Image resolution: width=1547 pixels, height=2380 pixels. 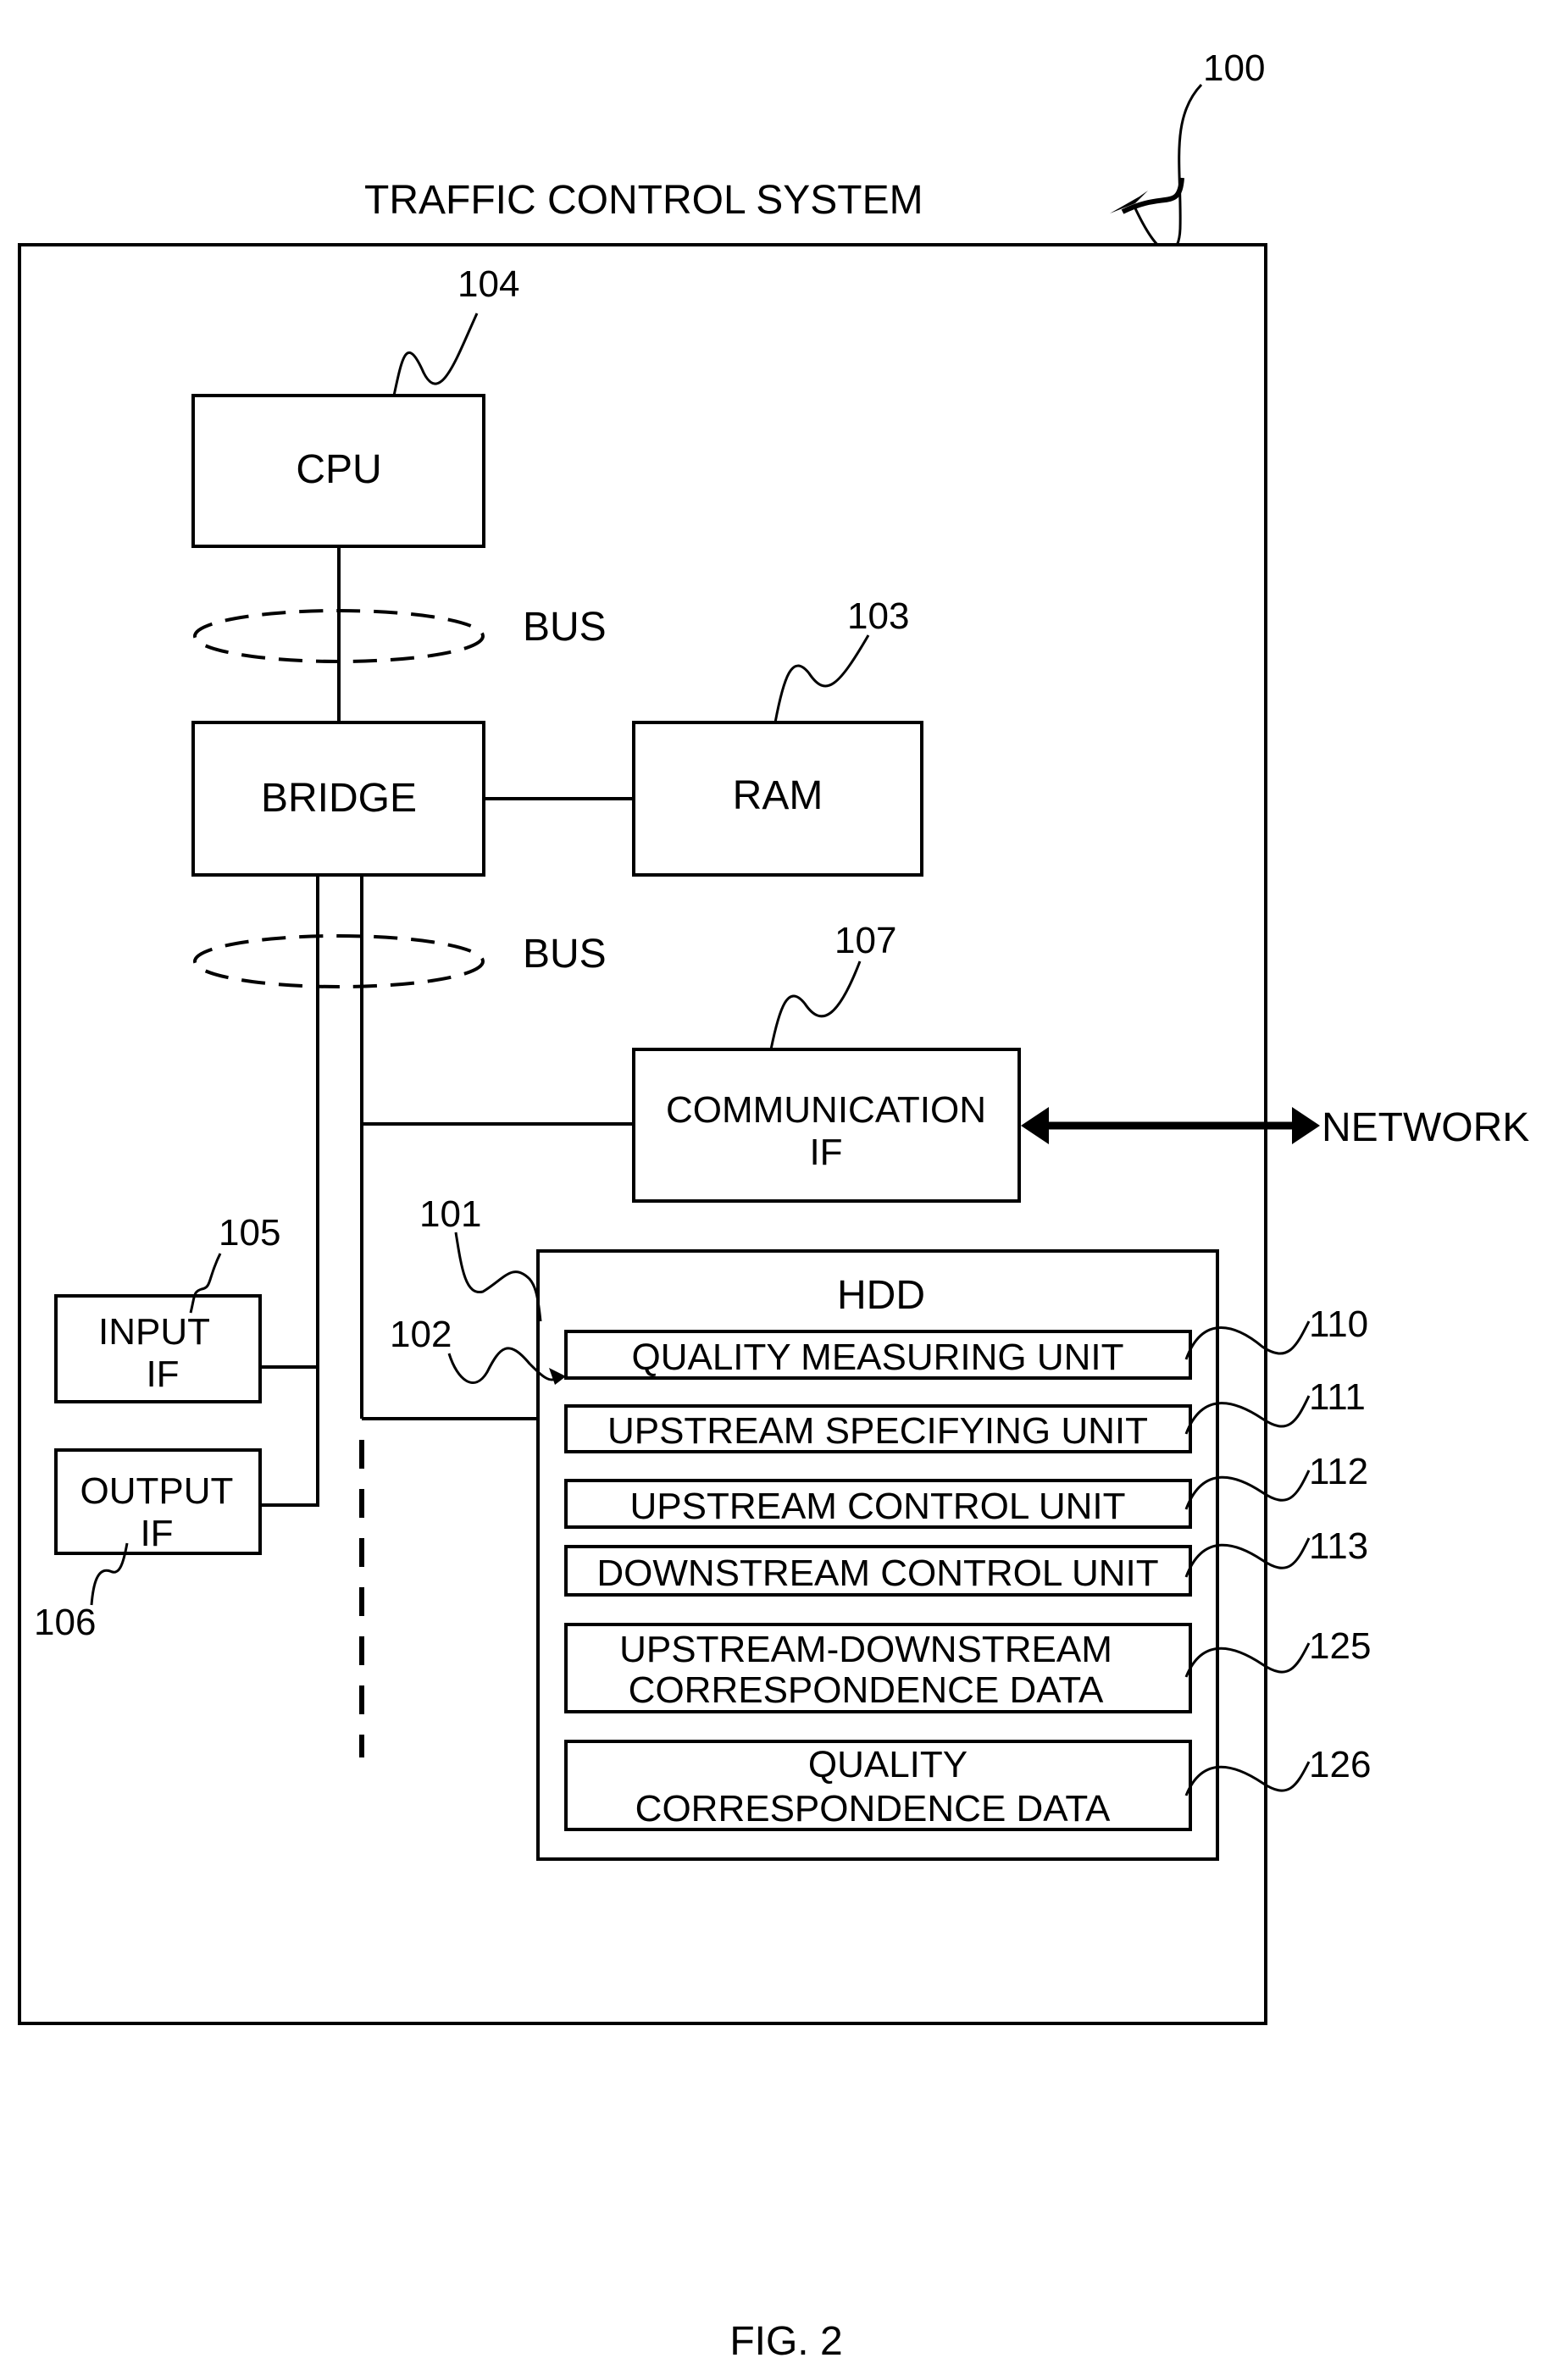 I want to click on output-if-ref-number: 106, so click(x=65, y=1623).